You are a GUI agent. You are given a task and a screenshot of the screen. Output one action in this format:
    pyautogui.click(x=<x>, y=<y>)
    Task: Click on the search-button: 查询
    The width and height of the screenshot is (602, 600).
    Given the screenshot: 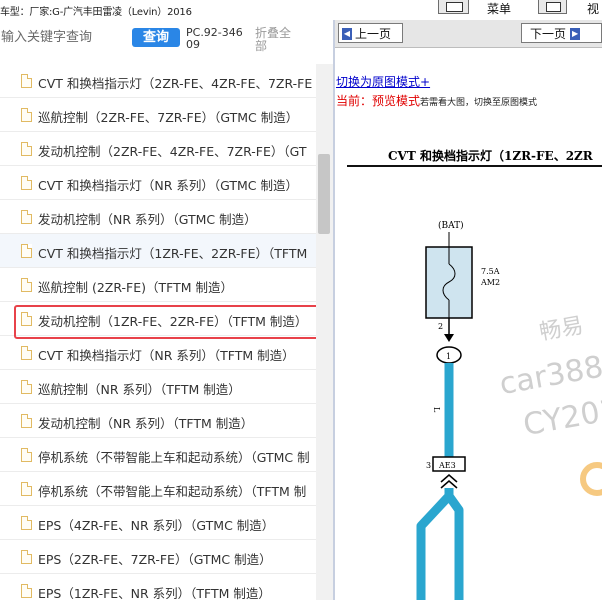 What is the action you would take?
    pyautogui.click(x=156, y=37)
    